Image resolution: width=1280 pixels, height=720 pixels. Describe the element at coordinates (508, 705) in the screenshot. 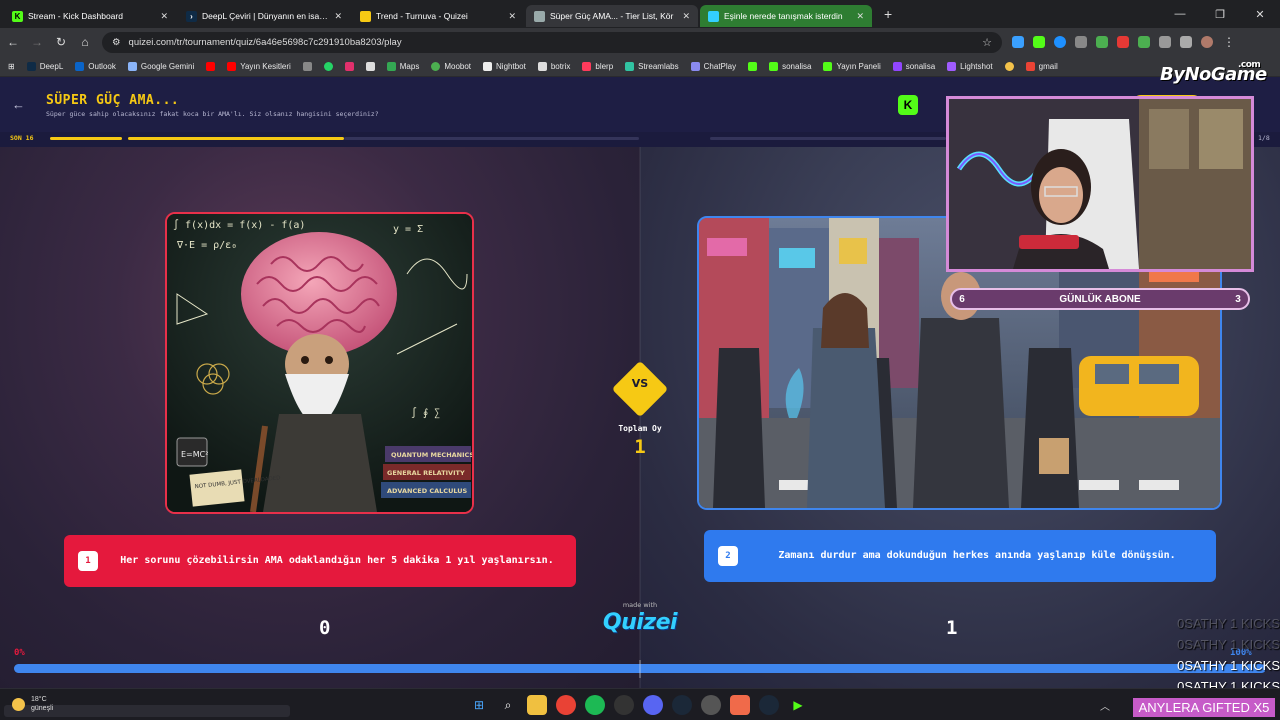

I see `search-icon: ⌕` at that location.